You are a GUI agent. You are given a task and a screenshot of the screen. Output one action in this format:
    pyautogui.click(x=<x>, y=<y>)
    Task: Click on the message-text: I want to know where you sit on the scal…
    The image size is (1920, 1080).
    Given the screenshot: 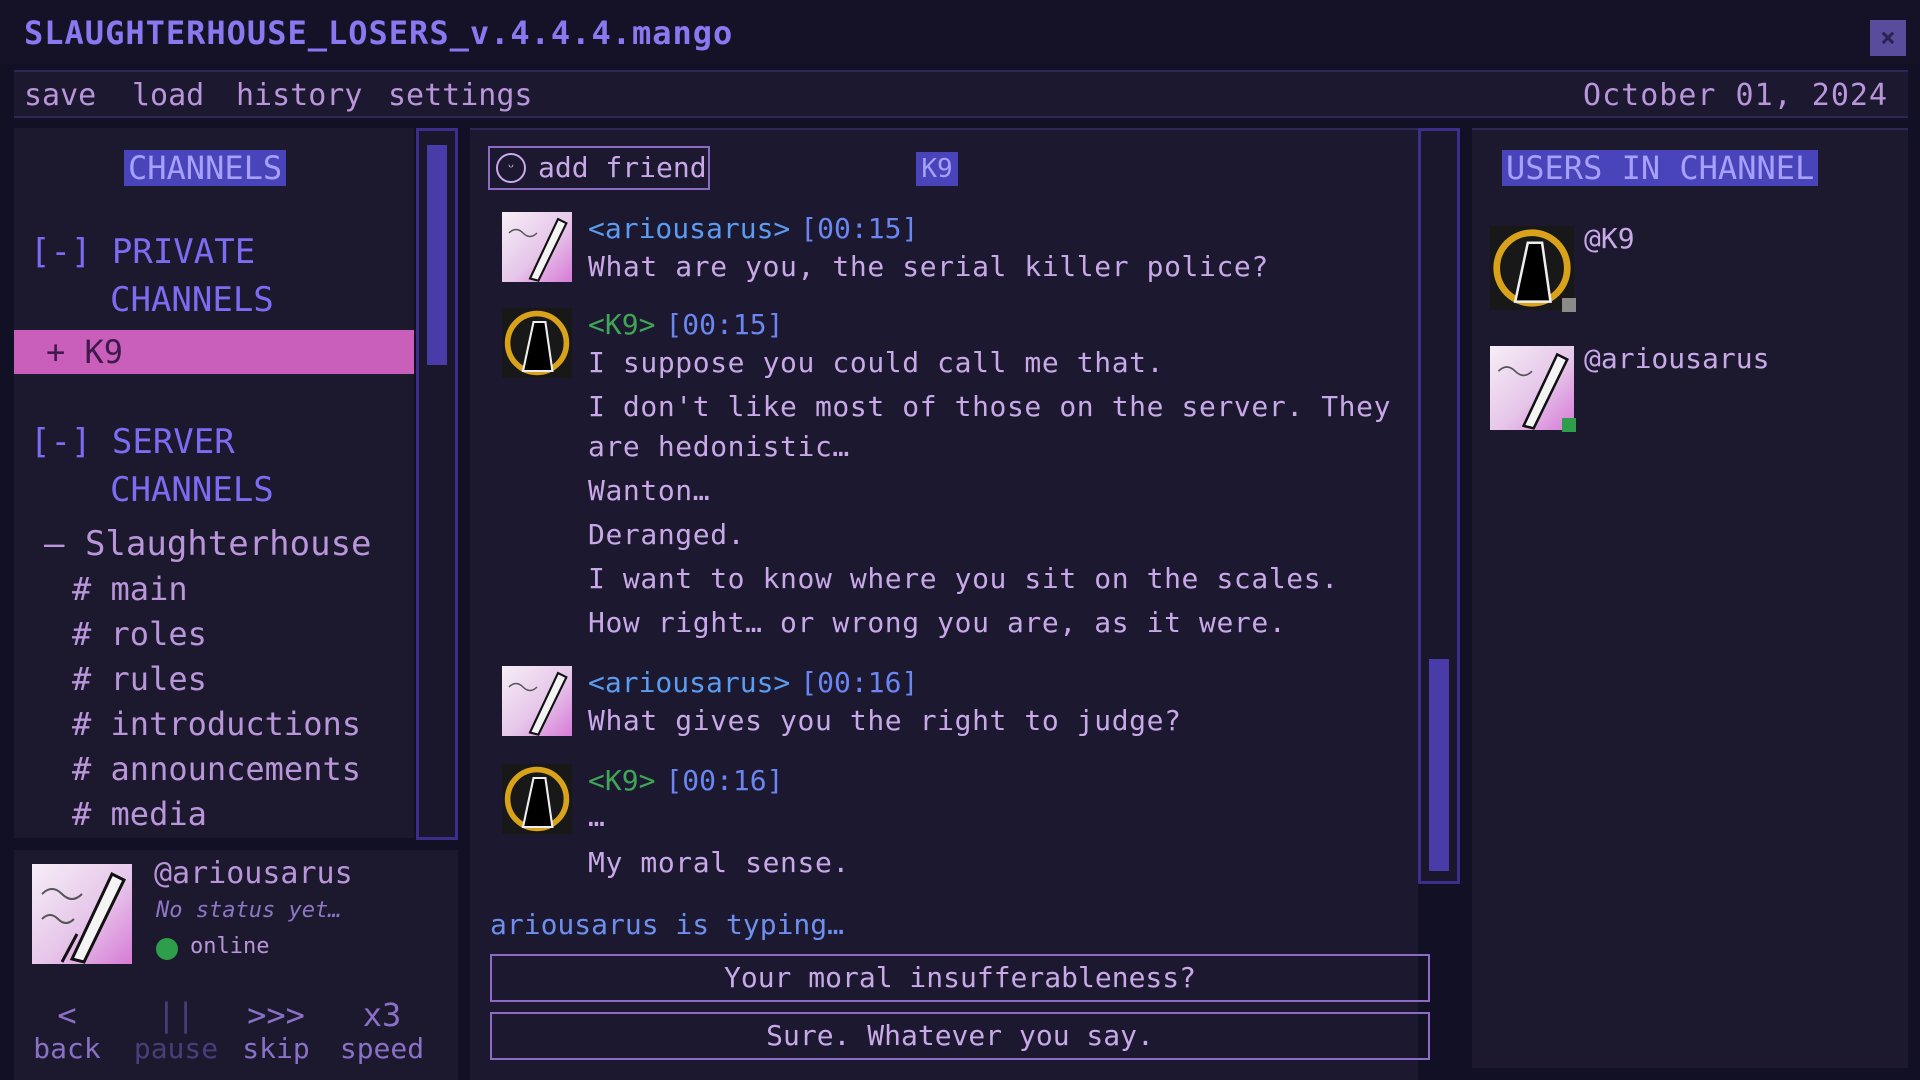 What is the action you would take?
    pyautogui.click(x=963, y=578)
    